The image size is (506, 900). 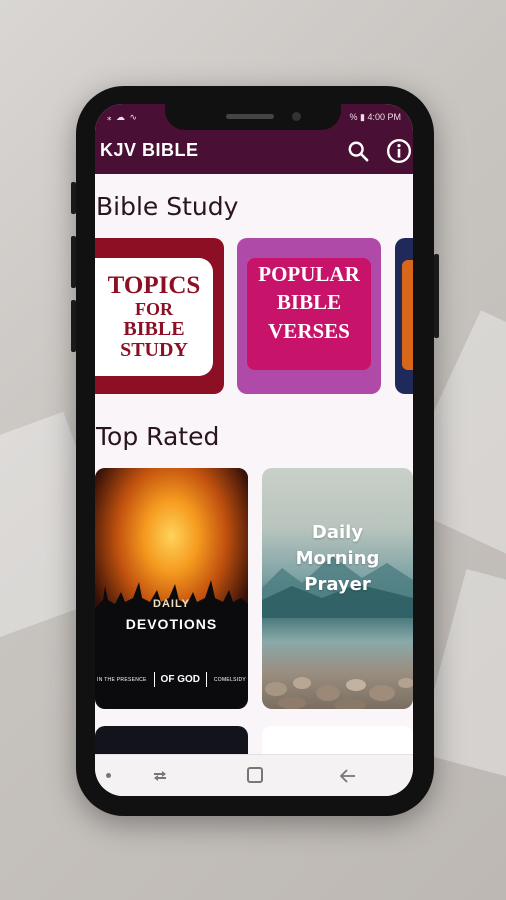 I want to click on info-icon, so click(x=399, y=151).